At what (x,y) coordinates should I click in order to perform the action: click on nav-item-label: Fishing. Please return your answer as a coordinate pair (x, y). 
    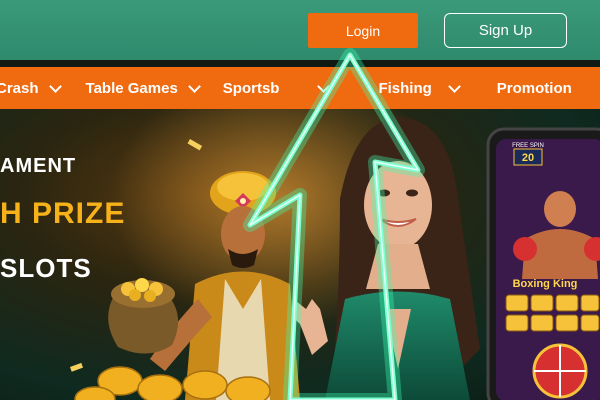
    Looking at the image, I should click on (405, 88).